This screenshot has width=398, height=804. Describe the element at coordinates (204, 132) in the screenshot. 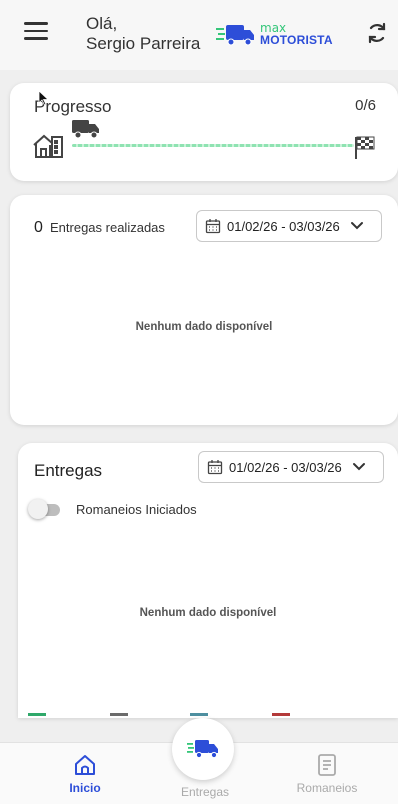

I see `progress-card: Progresso 0/6` at that location.